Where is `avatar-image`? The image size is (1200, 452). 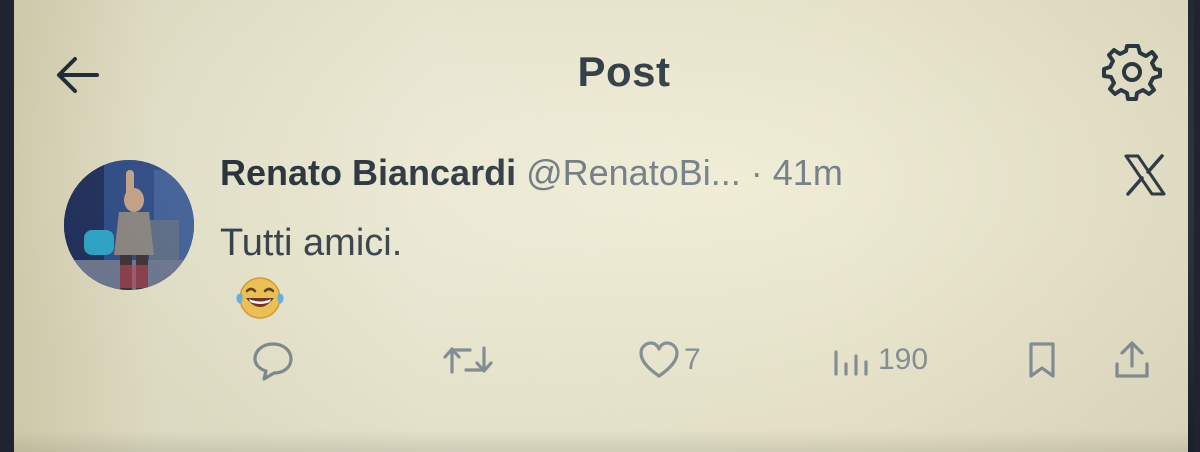 avatar-image is located at coordinates (129, 225).